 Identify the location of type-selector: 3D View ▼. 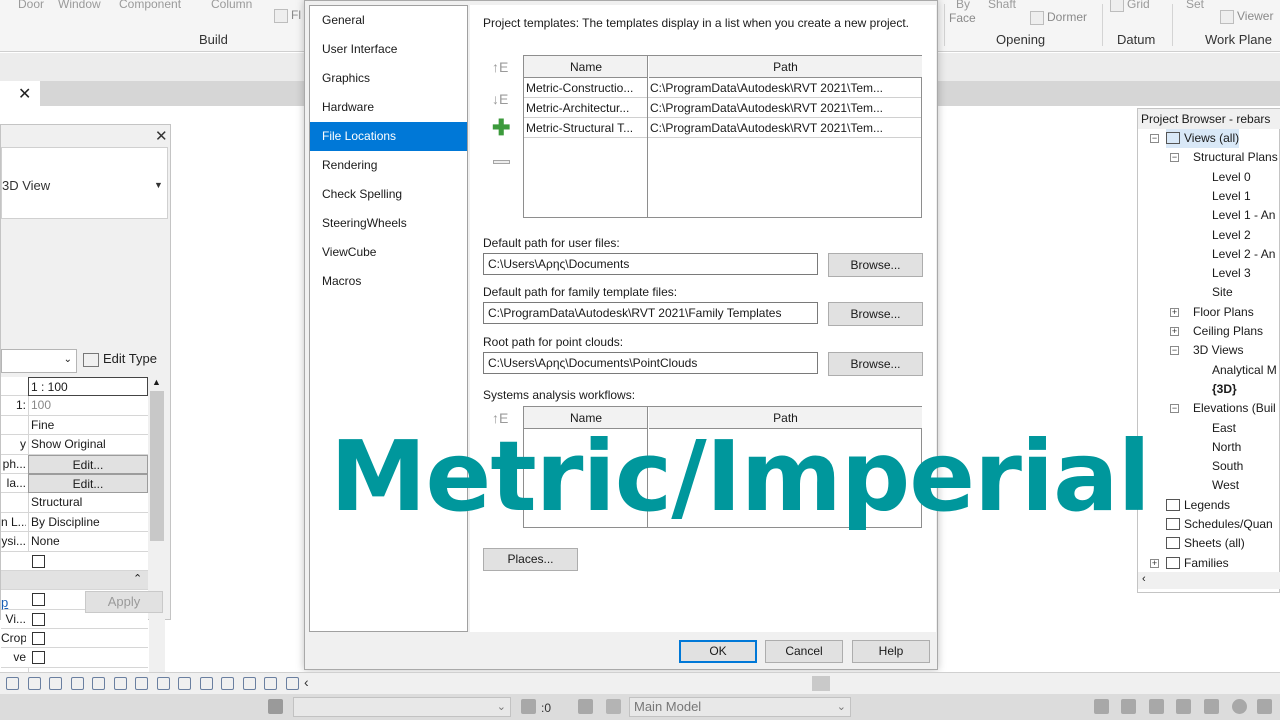
(84, 183).